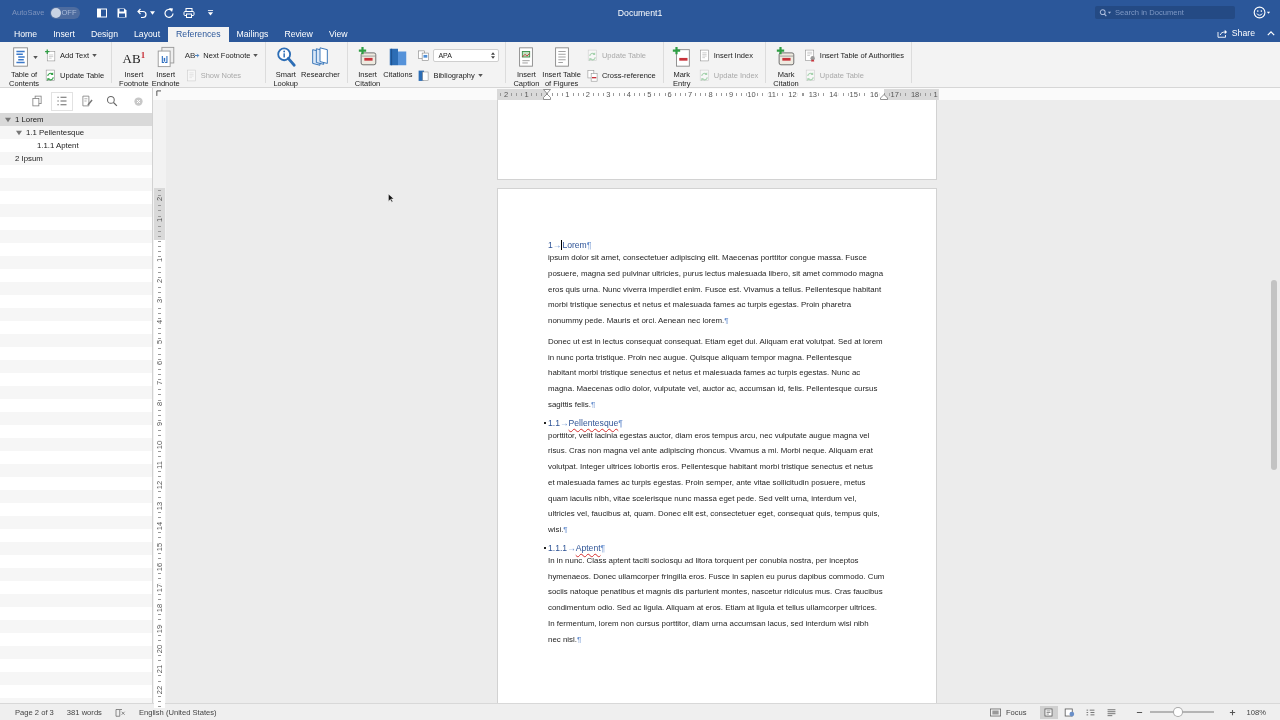 This screenshot has width=1280, height=720. I want to click on ribbon-tab: Mailings, so click(252, 34).